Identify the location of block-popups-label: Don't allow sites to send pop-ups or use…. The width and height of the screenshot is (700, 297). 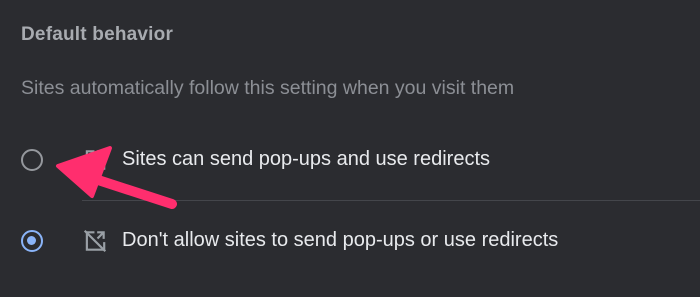
(340, 240).